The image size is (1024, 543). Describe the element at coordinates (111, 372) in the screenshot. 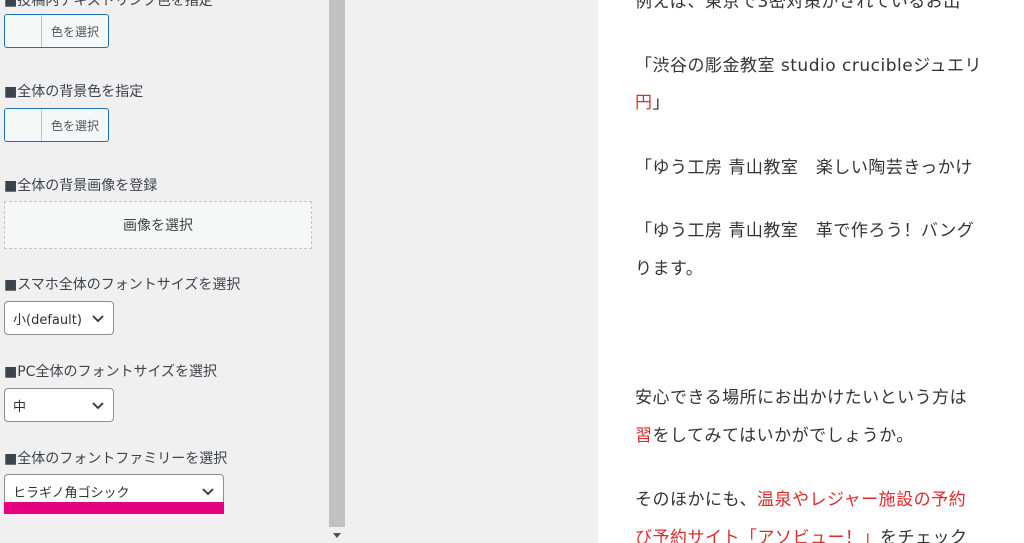

I see `pc-font-size-label: ■PC全体のフォントサイズを選択` at that location.